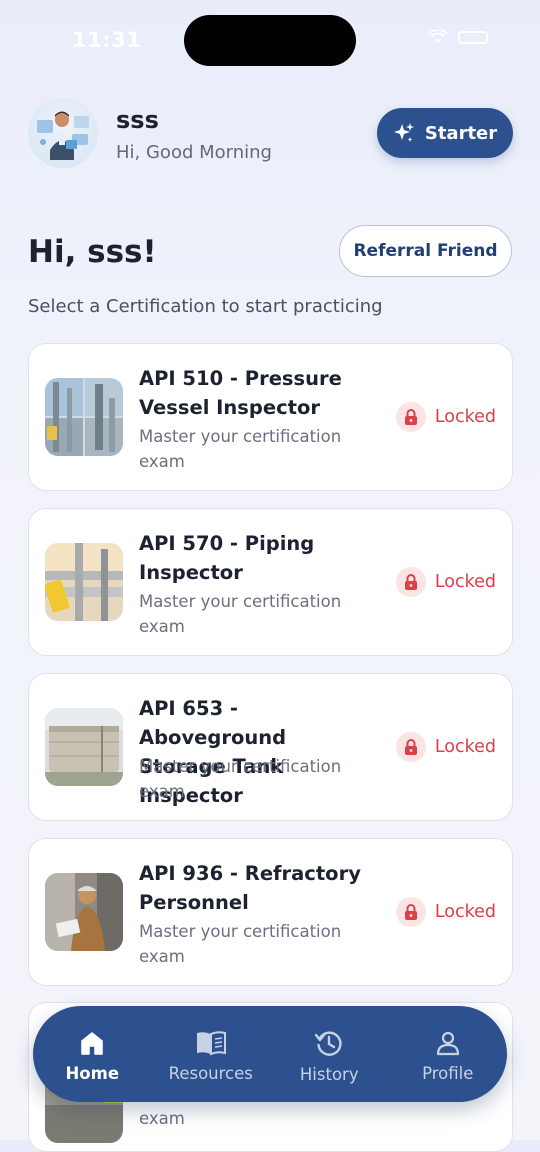  I want to click on sparkle-icon, so click(404, 133).